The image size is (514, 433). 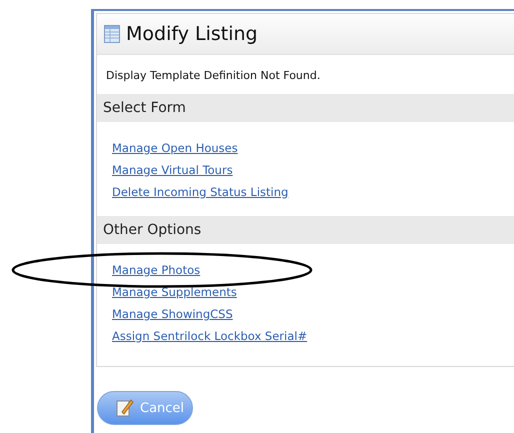 I want to click on option-link: Manage Photos, so click(x=156, y=270).